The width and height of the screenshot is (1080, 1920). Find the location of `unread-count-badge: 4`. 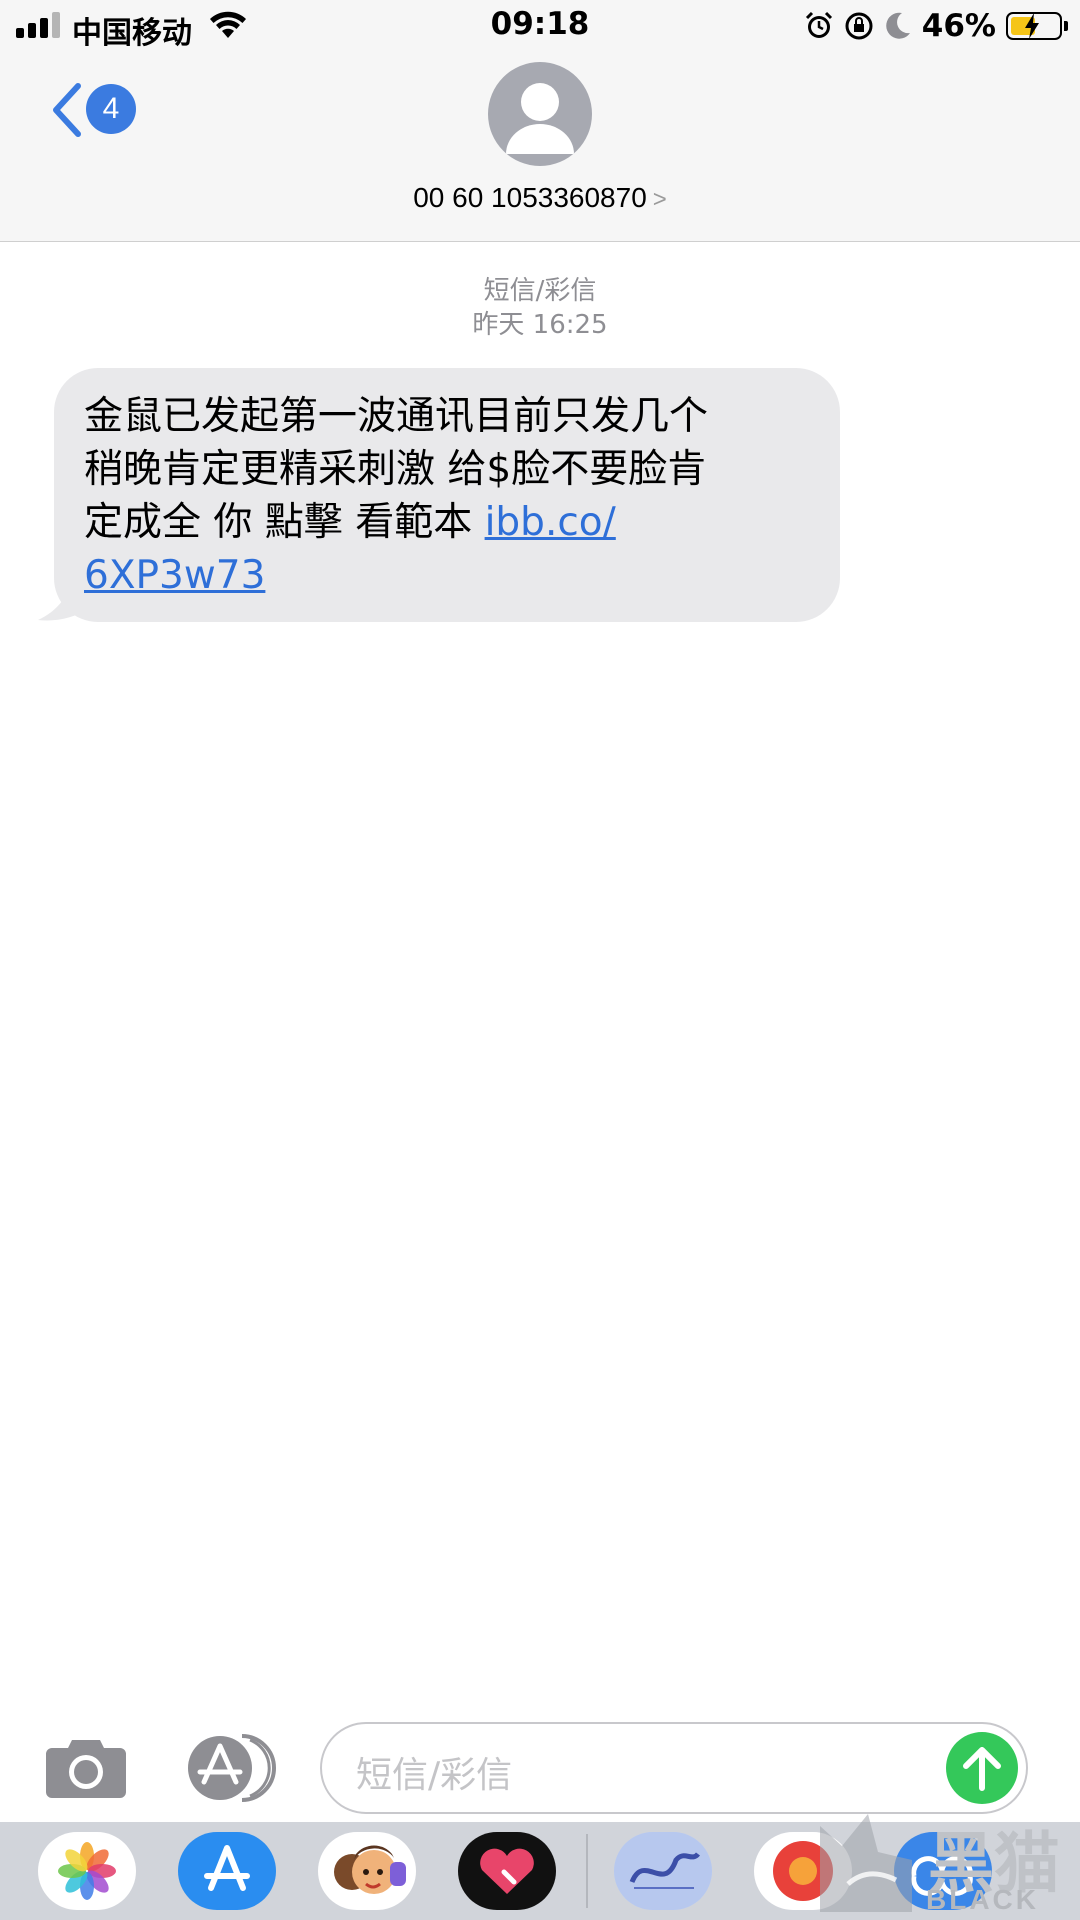

unread-count-badge: 4 is located at coordinates (111, 109).